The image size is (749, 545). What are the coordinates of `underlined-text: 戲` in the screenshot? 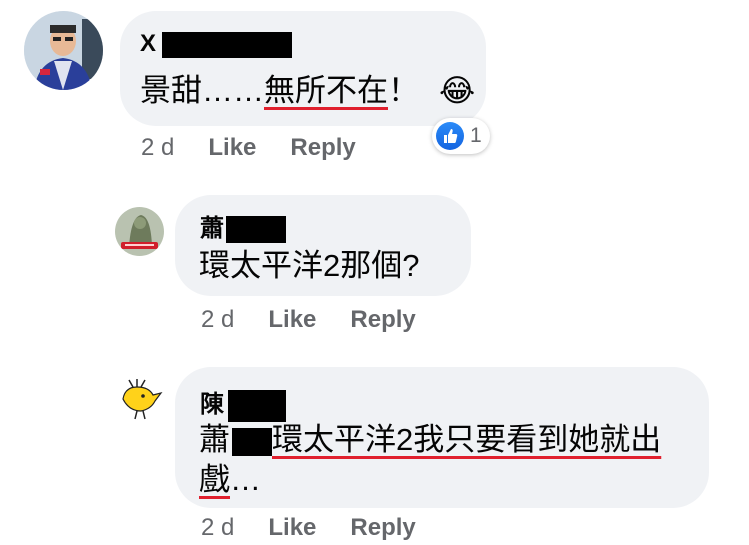 It's located at (214, 479).